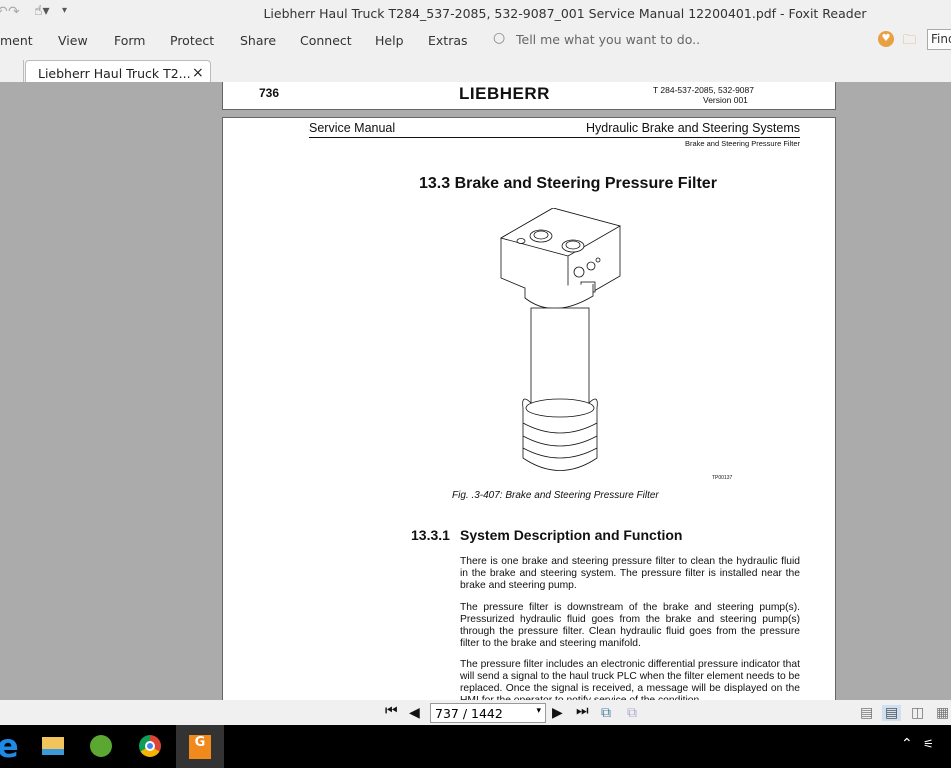 The height and width of the screenshot is (768, 951). Describe the element at coordinates (391, 711) in the screenshot. I see `first-page-icon: ⏮` at that location.